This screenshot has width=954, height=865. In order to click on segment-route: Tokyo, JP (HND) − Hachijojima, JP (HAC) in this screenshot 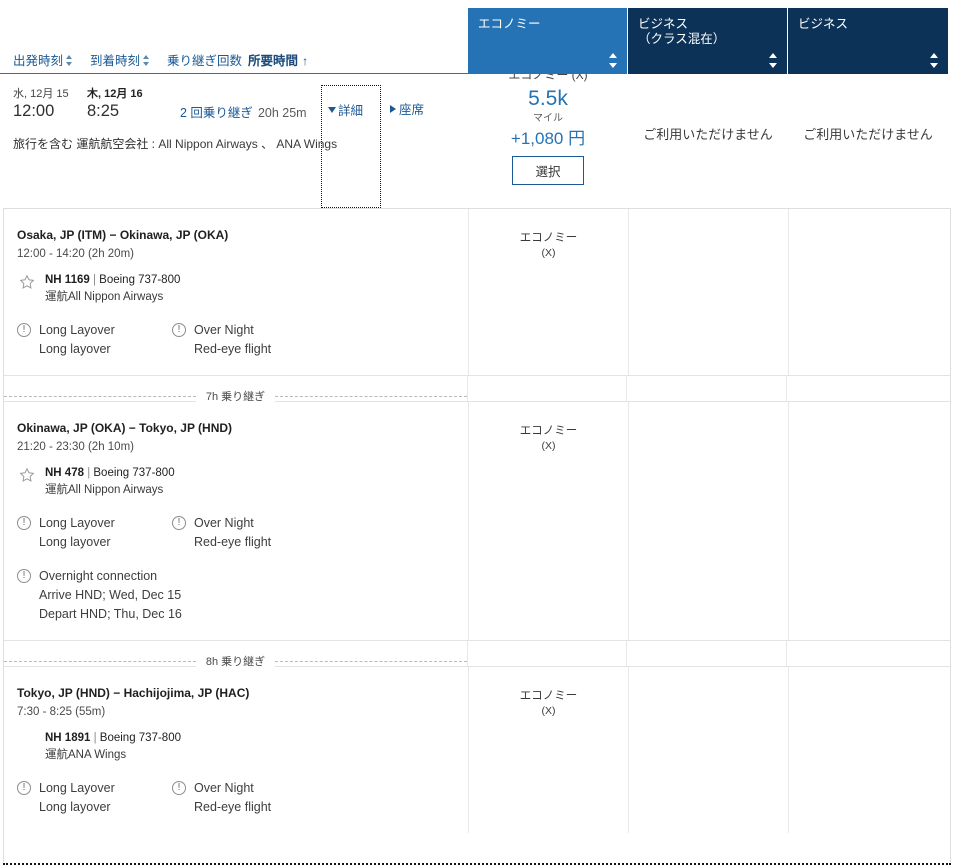, I will do `click(133, 693)`.